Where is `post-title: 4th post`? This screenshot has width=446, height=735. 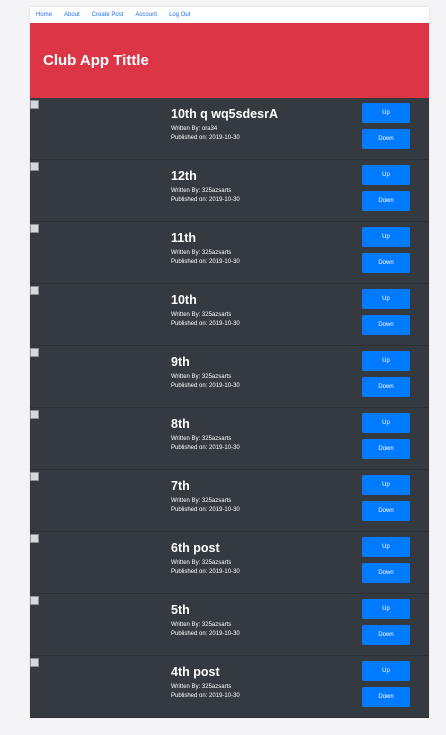
post-title: 4th post is located at coordinates (195, 672).